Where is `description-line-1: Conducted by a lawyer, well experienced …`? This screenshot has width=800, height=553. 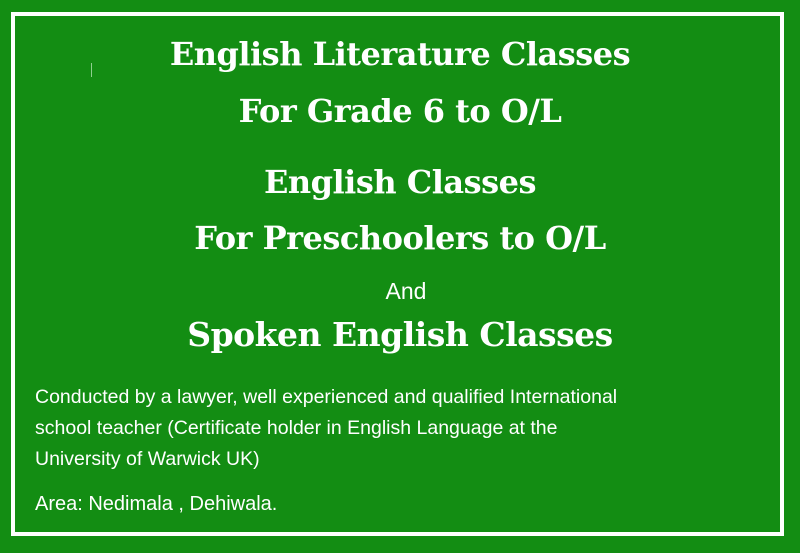 description-line-1: Conducted by a lawyer, well experienced … is located at coordinates (326, 397).